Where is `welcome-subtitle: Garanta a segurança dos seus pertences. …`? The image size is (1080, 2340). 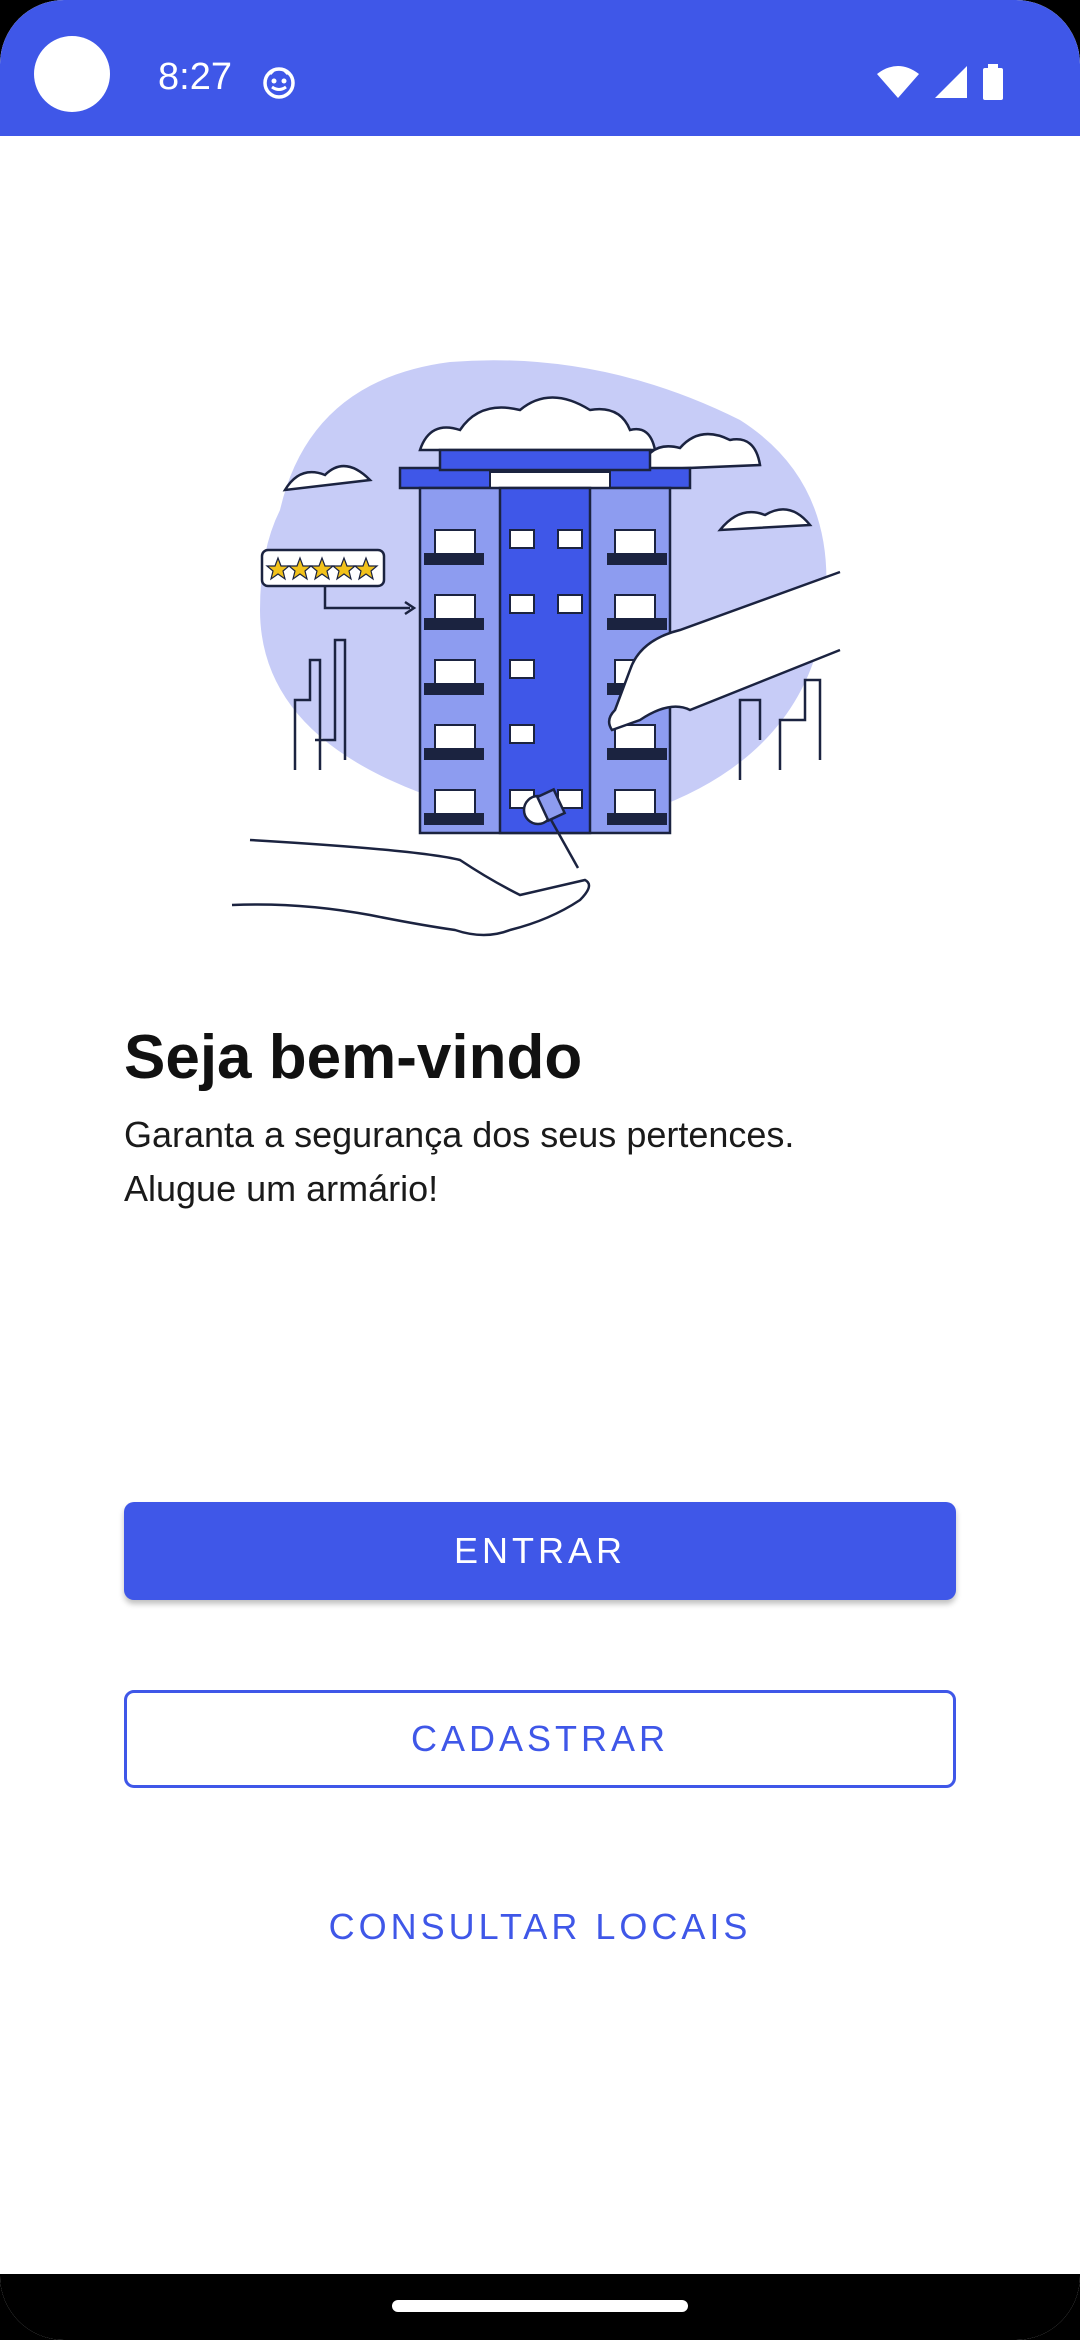 welcome-subtitle: Garanta a segurança dos seus pertences. … is located at coordinates (544, 1162).